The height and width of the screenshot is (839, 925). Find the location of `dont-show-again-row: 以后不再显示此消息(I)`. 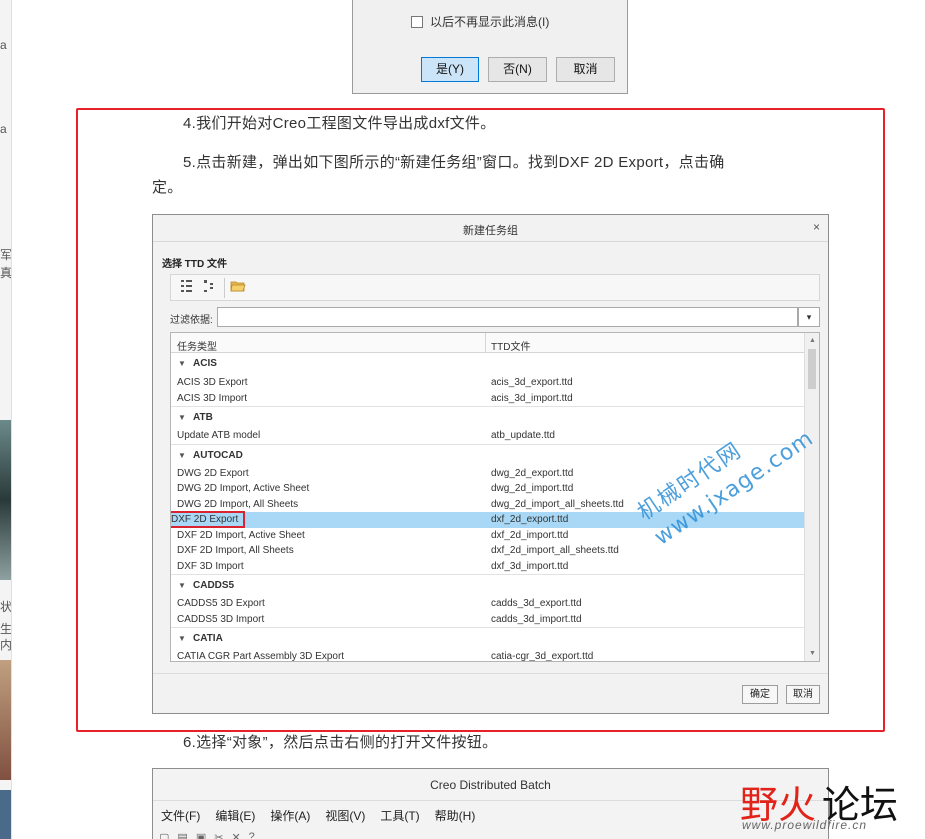

dont-show-again-row: 以后不再显示此消息(I) is located at coordinates (480, 21).